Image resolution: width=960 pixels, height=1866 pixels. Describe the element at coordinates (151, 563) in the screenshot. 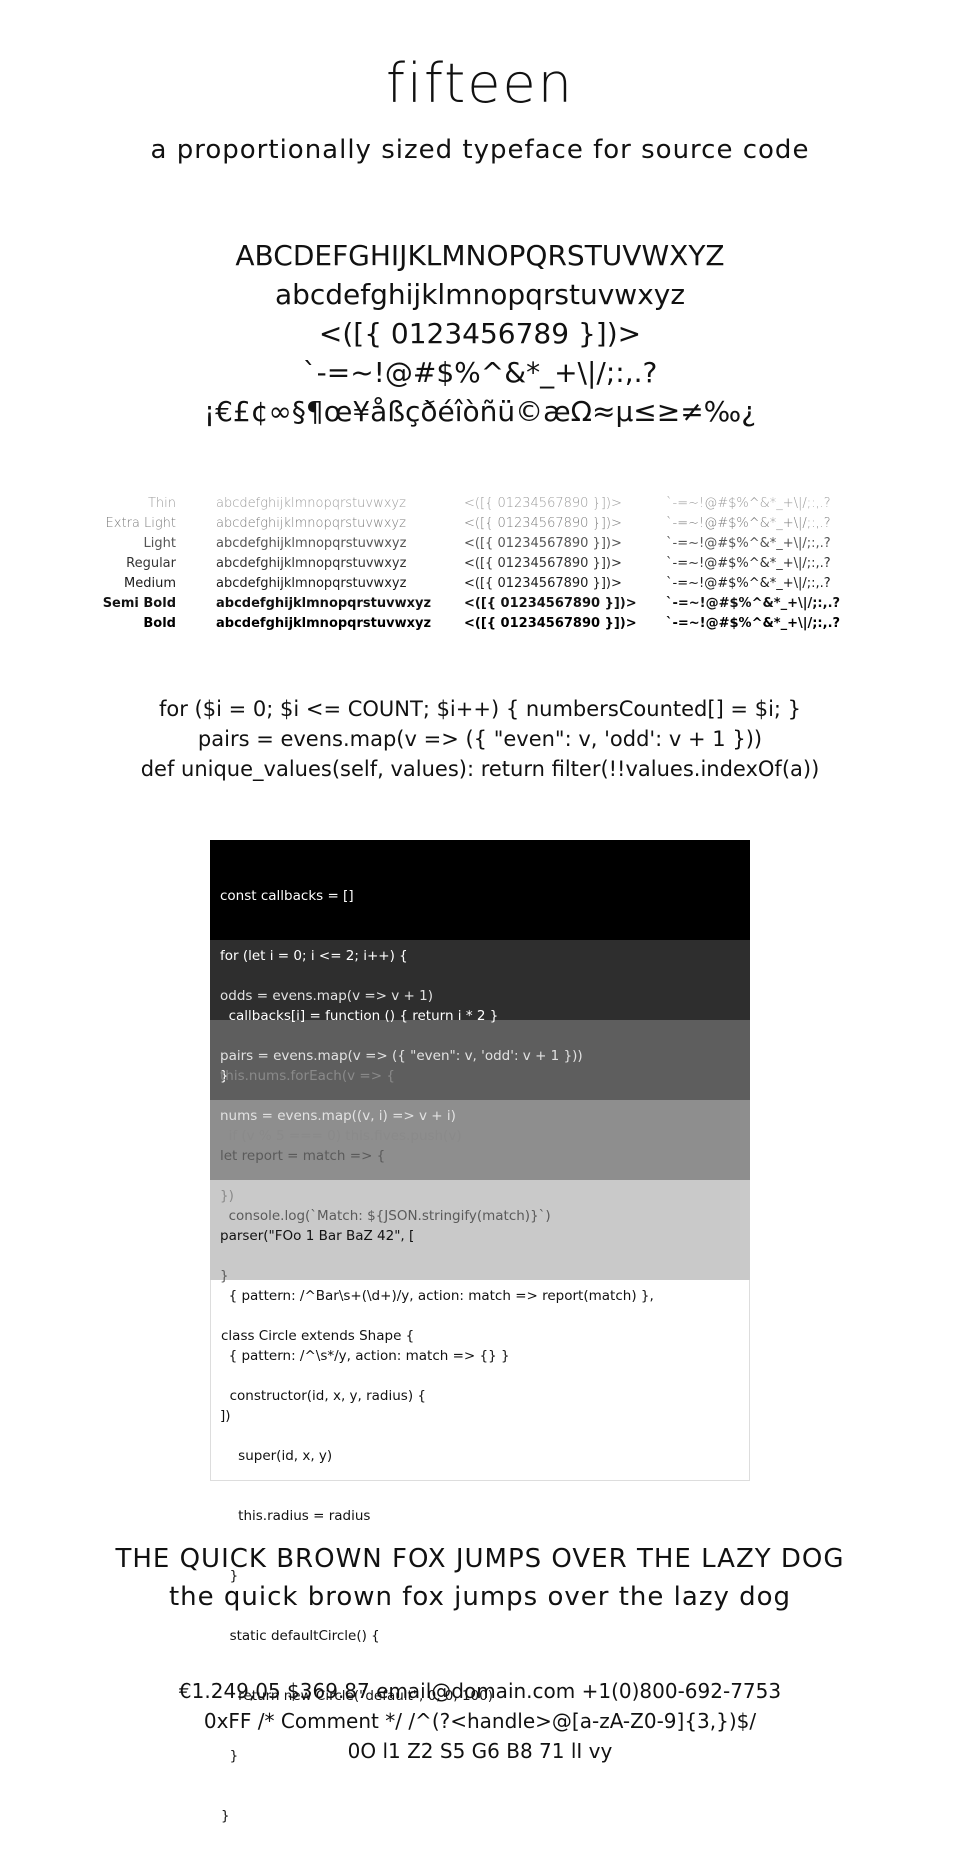

I see `weight-name: Regular` at that location.